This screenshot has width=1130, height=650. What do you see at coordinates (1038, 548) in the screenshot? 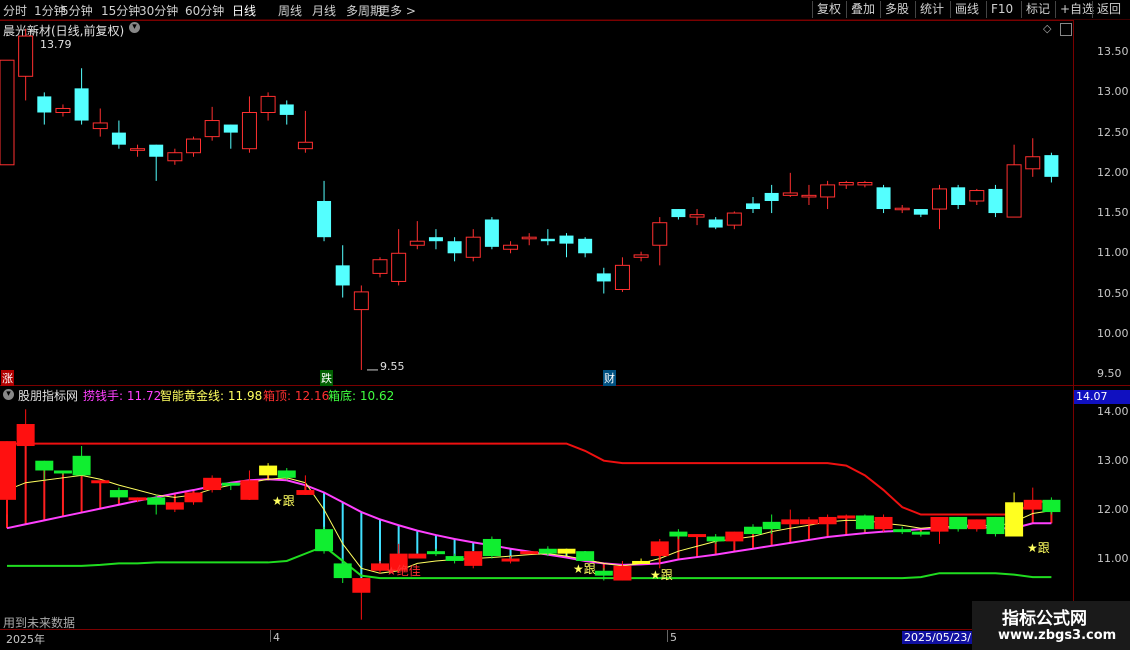
I see `signal-label-4: ★跟` at bounding box center [1038, 548].